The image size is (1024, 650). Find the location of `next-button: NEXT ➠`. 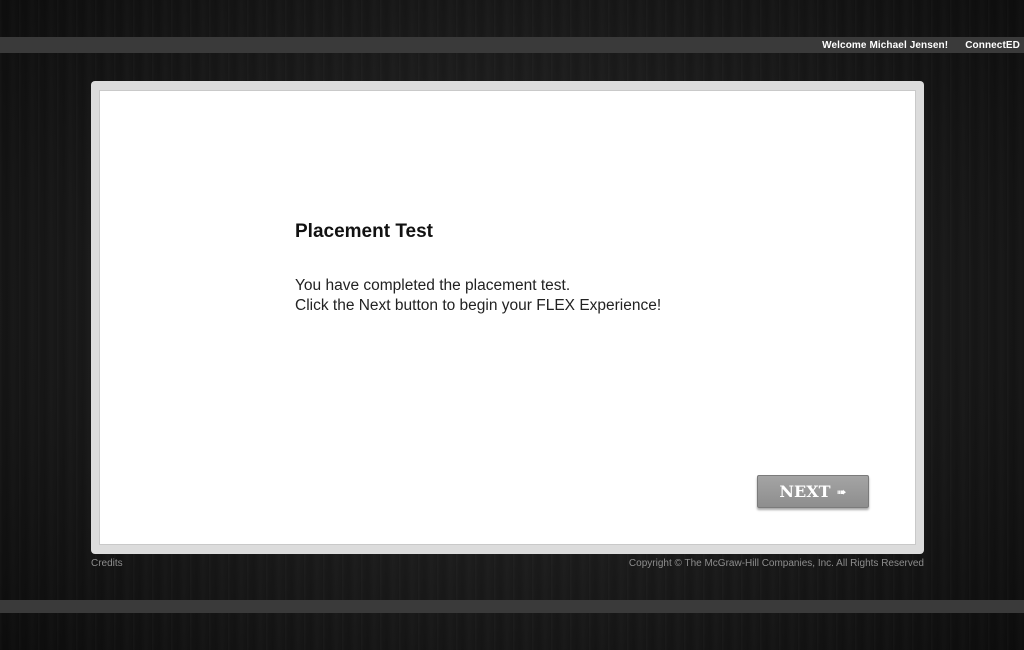

next-button: NEXT ➠ is located at coordinates (813, 491).